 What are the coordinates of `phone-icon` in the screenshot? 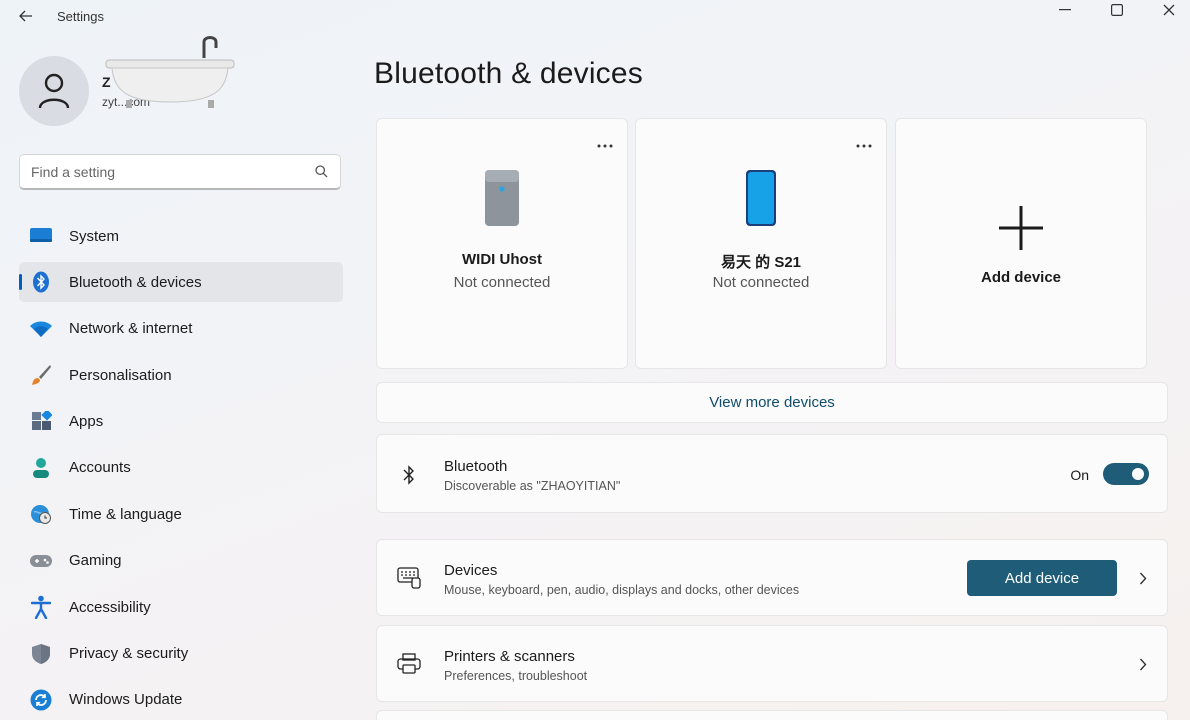 It's located at (761, 200).